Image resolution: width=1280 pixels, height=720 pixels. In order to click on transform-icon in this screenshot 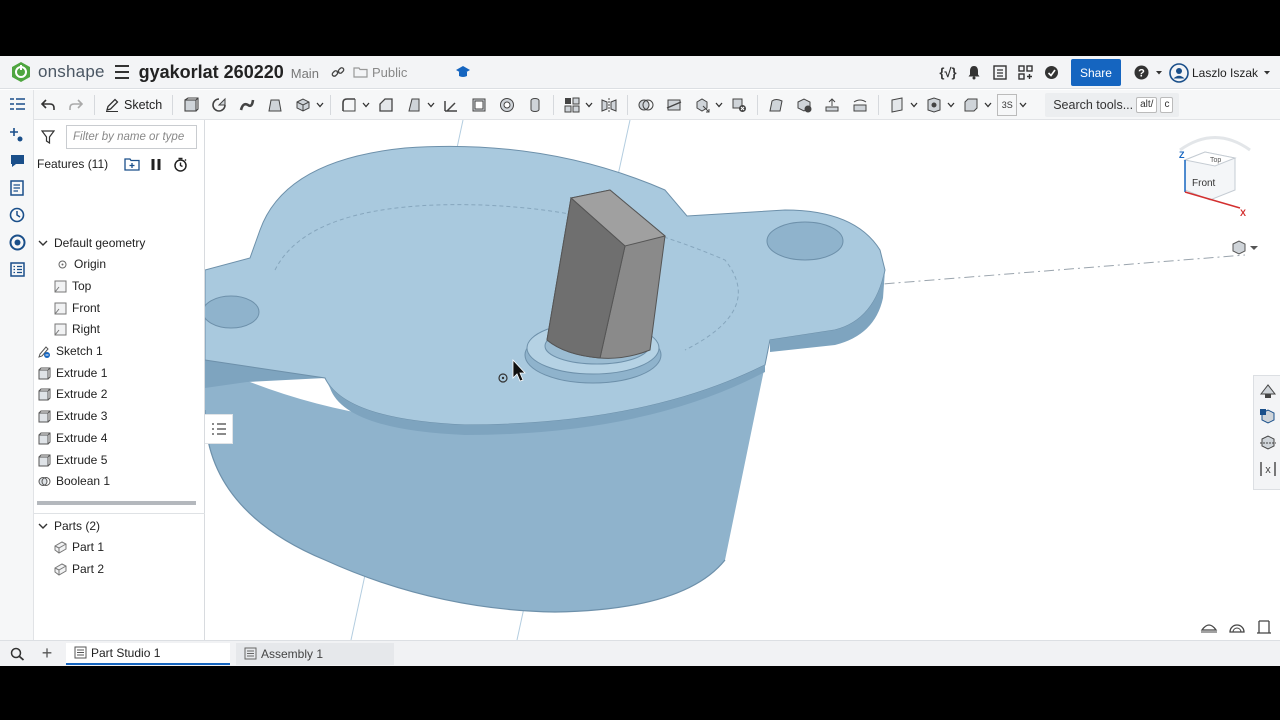, I will do `click(702, 105)`.